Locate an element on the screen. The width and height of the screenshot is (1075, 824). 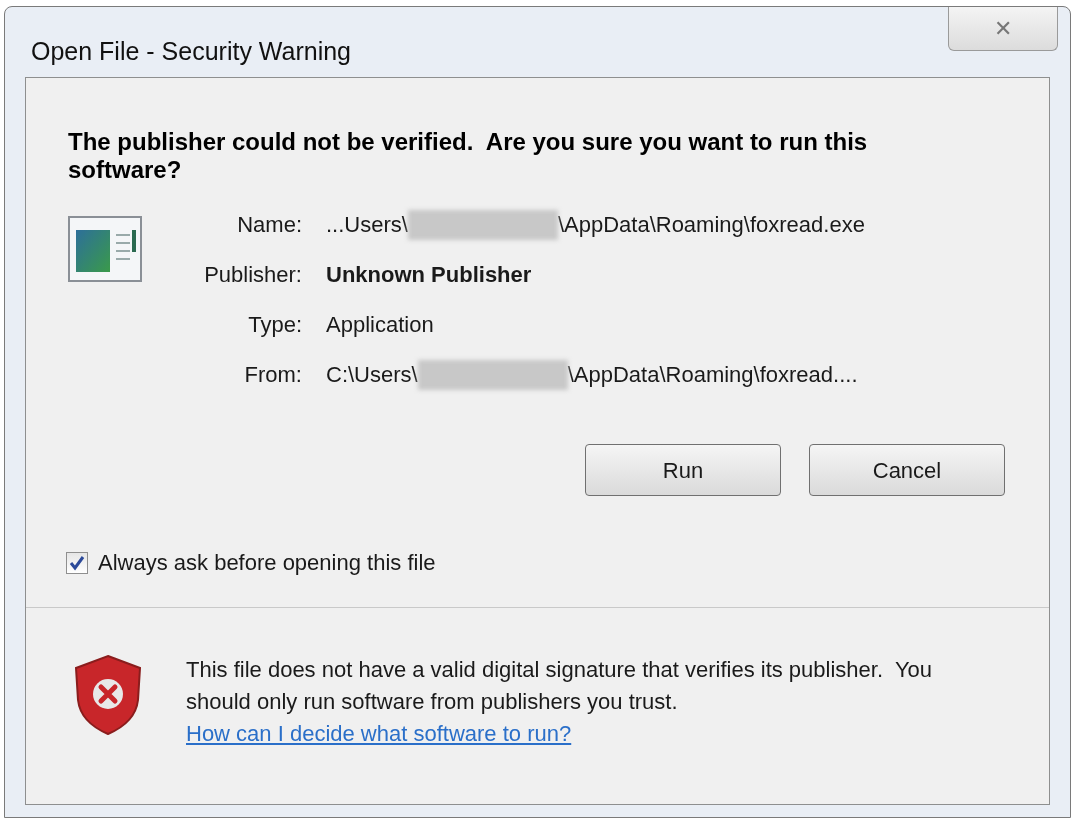
window-title: Open File - Security Warning is located at coordinates (191, 51).